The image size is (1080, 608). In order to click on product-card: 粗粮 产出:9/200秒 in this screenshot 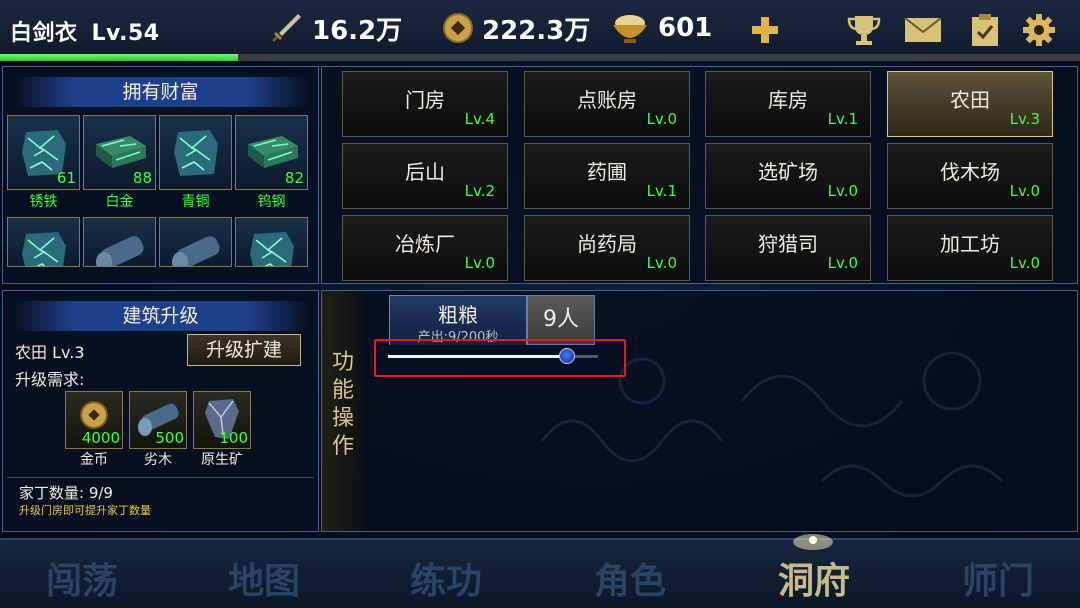, I will do `click(458, 320)`.